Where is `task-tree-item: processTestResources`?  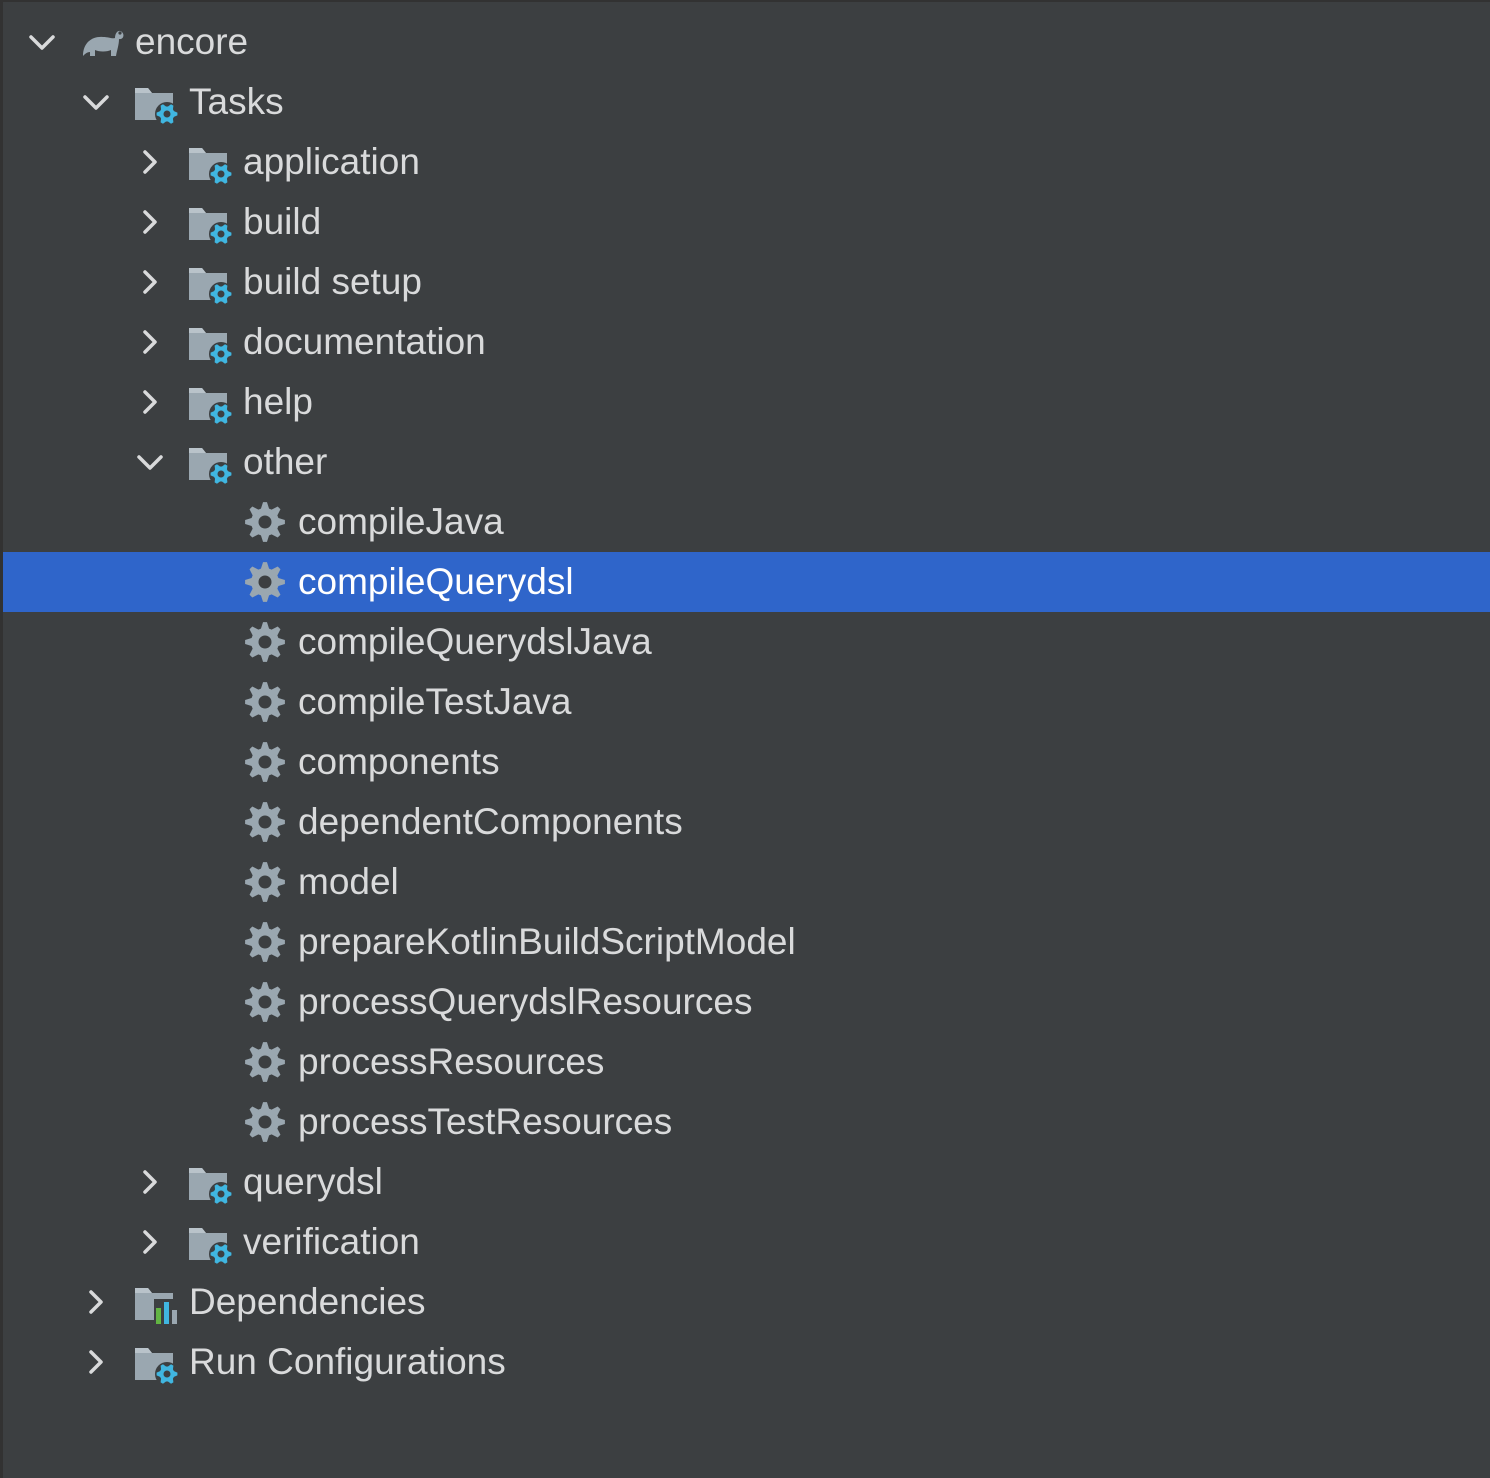 task-tree-item: processTestResources is located at coordinates (746, 1122).